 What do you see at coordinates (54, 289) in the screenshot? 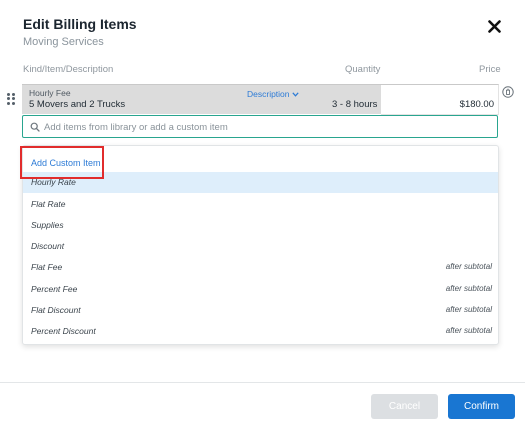
I see `option-label: Percent Fee` at bounding box center [54, 289].